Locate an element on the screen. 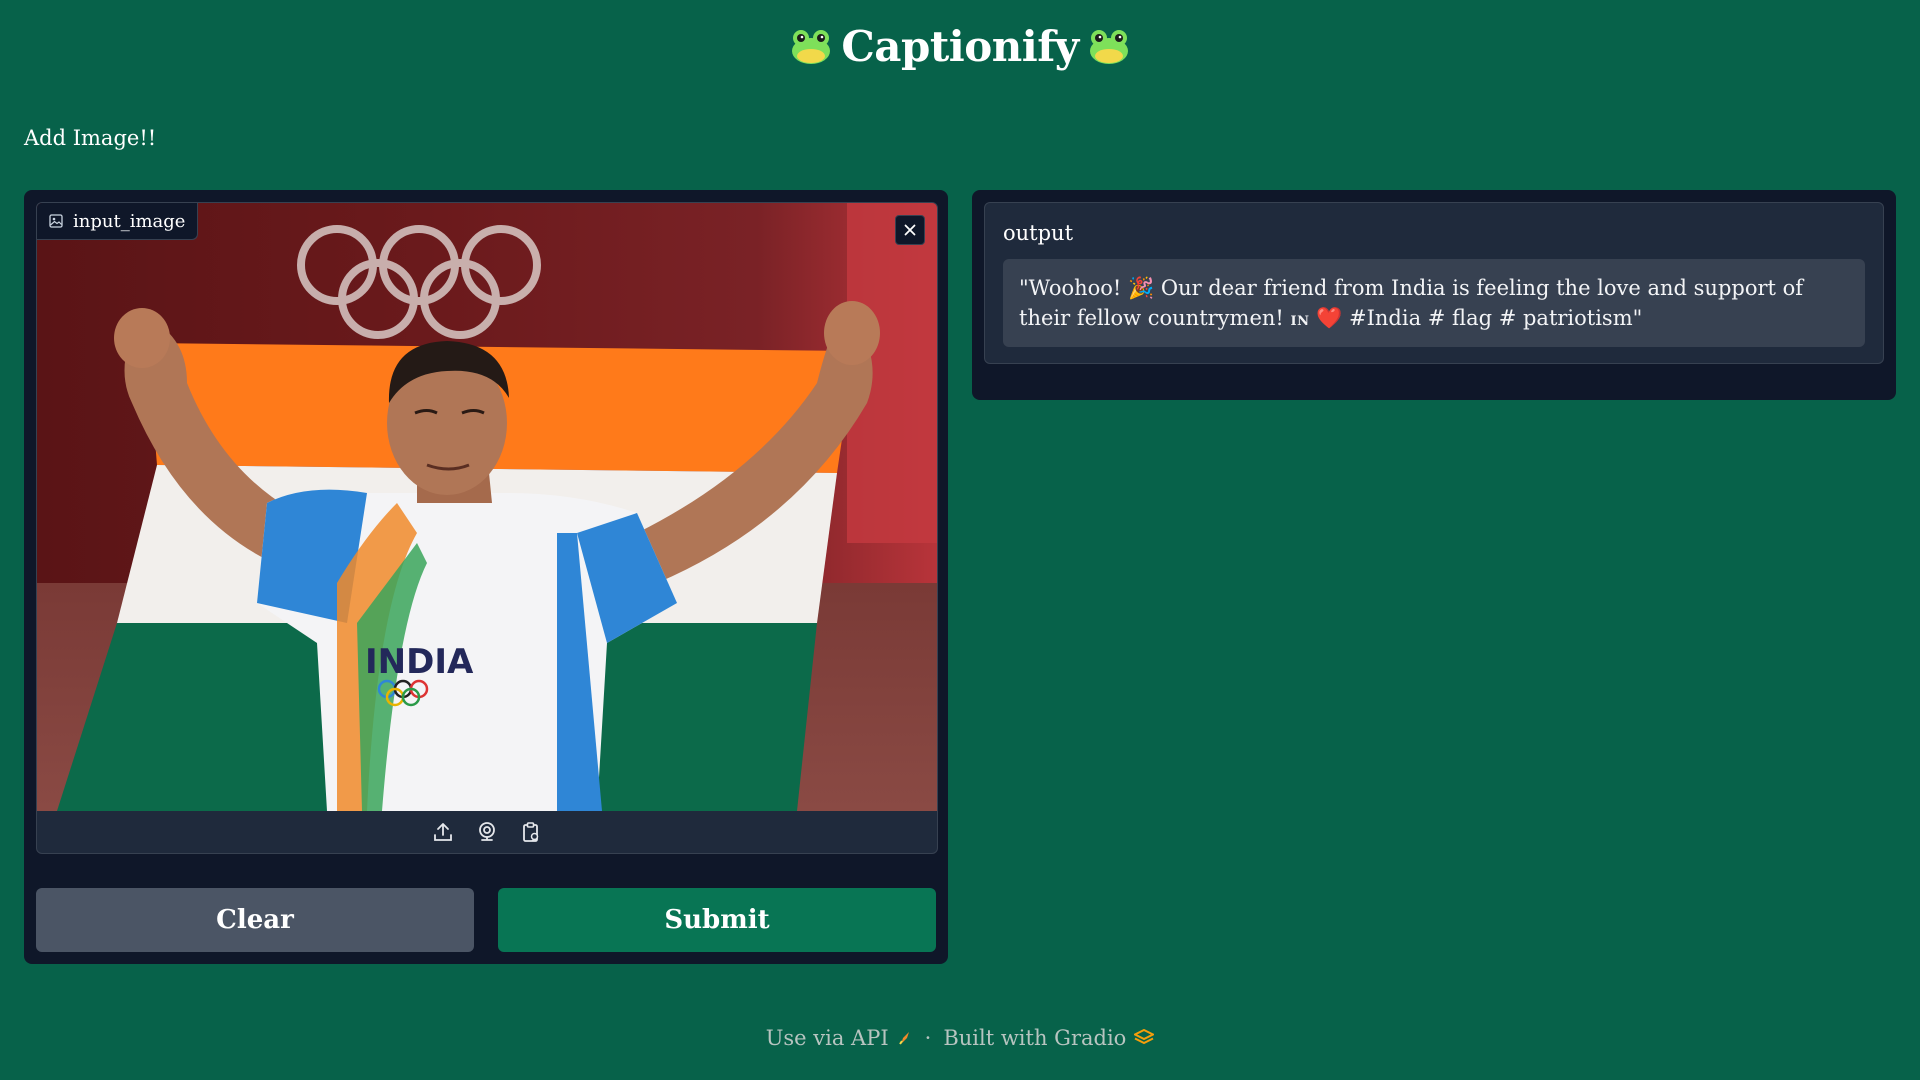 This screenshot has height=1080, width=1920. remove-image-button is located at coordinates (910, 230).